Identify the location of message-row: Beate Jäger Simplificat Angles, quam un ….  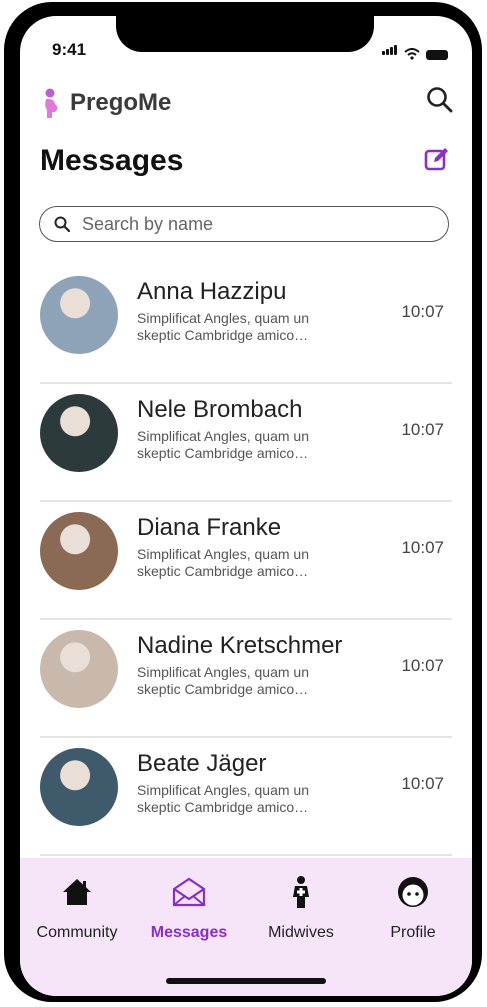
(246, 797).